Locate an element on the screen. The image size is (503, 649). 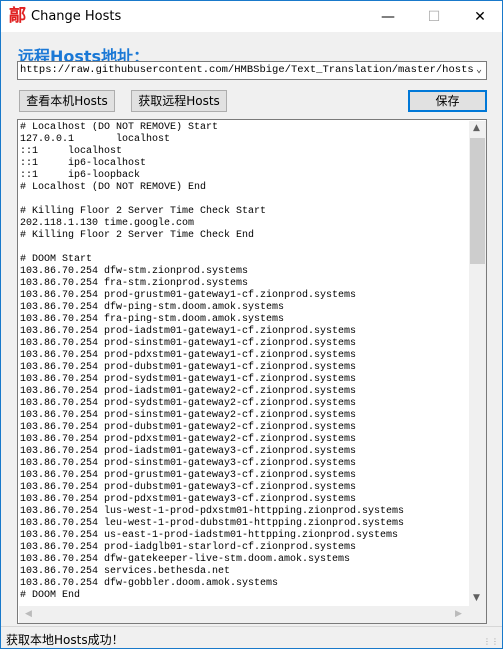
minimize-button: — is located at coordinates (388, 16).